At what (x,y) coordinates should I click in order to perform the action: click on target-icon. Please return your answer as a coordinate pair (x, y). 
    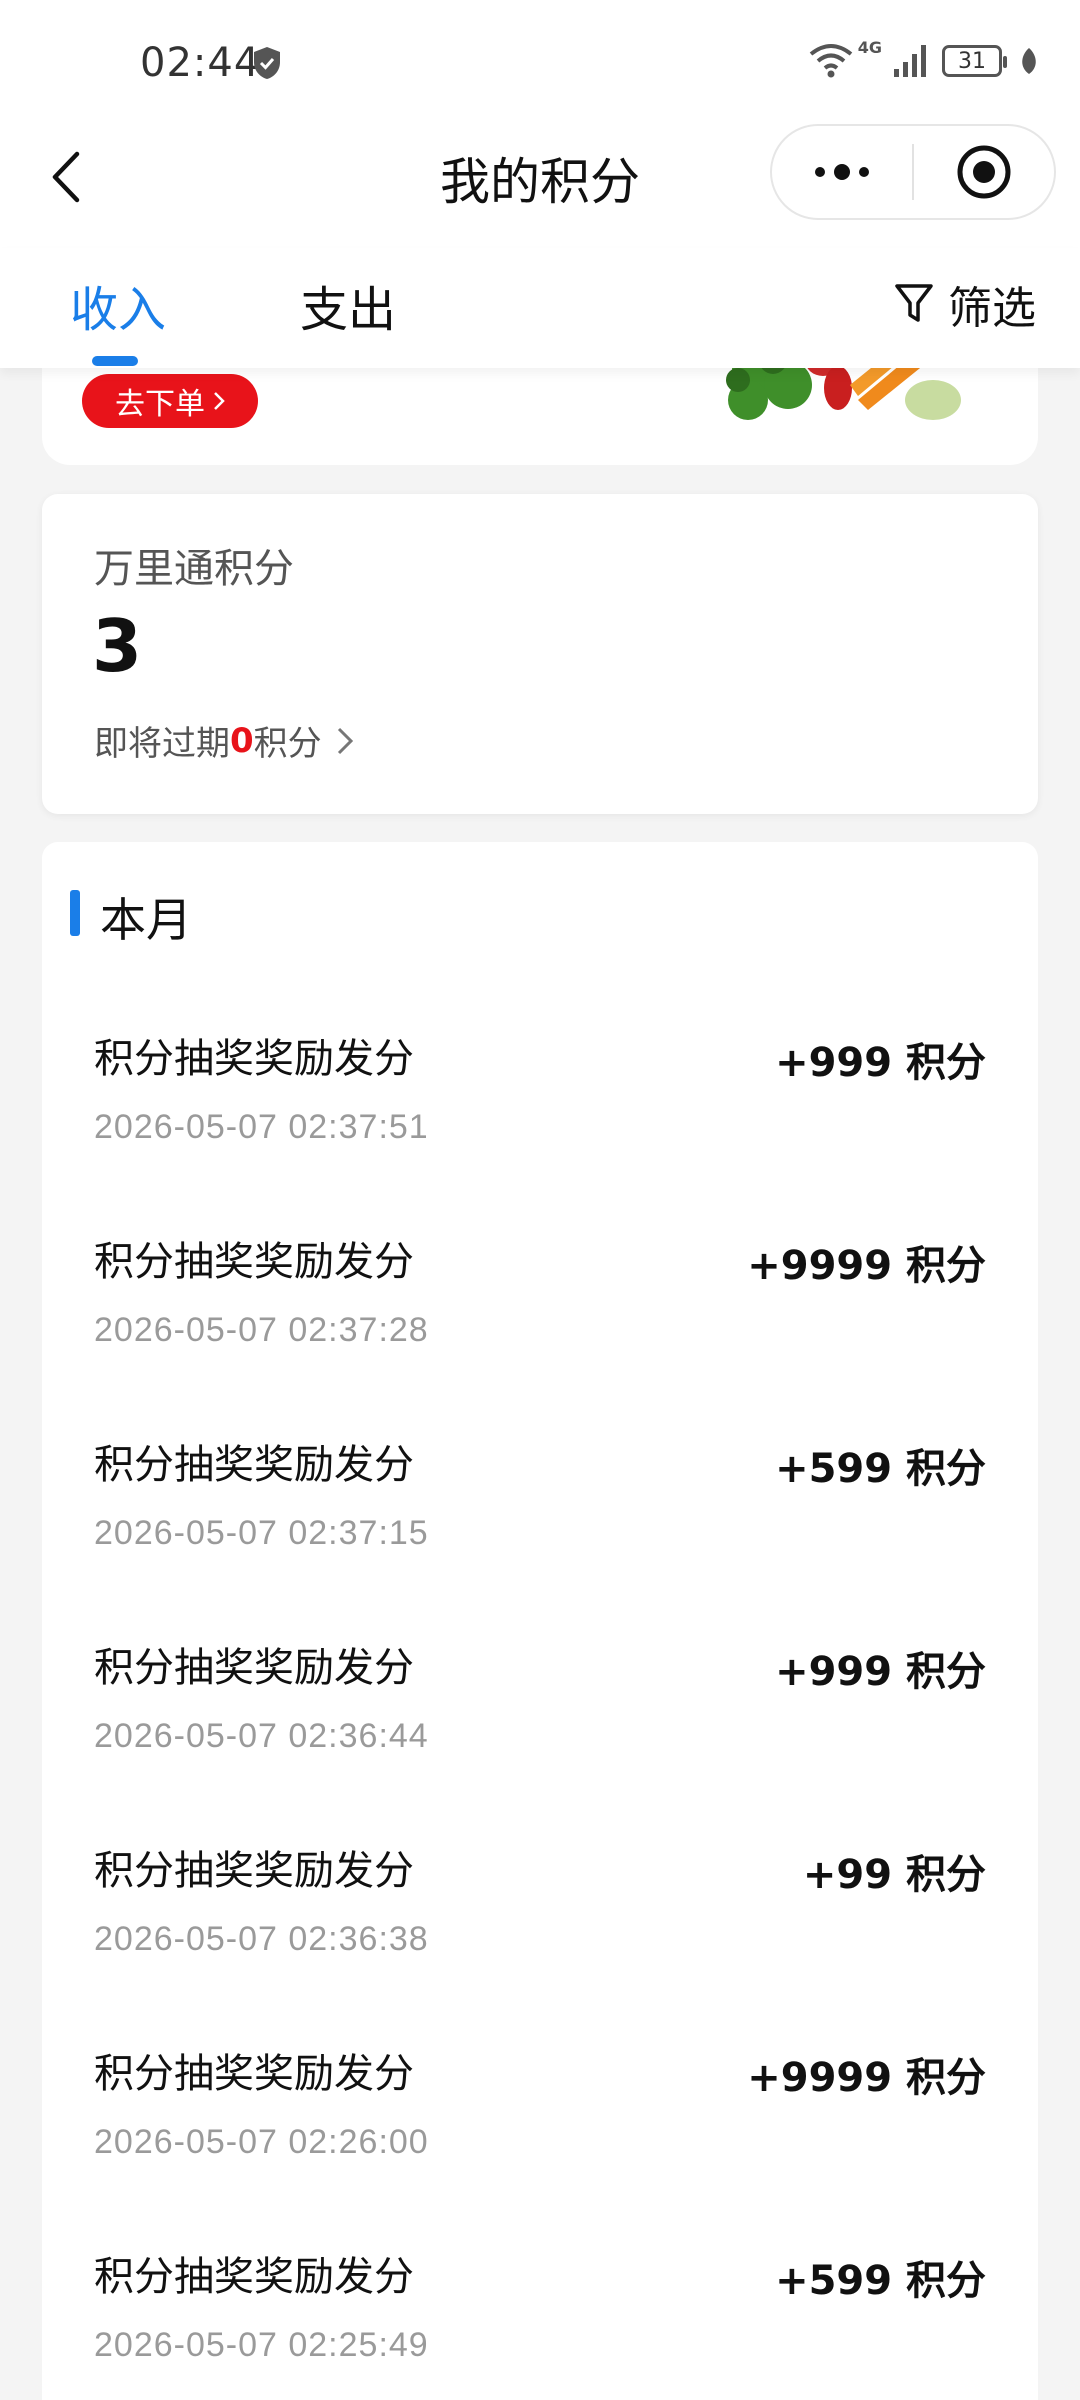
    Looking at the image, I should click on (984, 172).